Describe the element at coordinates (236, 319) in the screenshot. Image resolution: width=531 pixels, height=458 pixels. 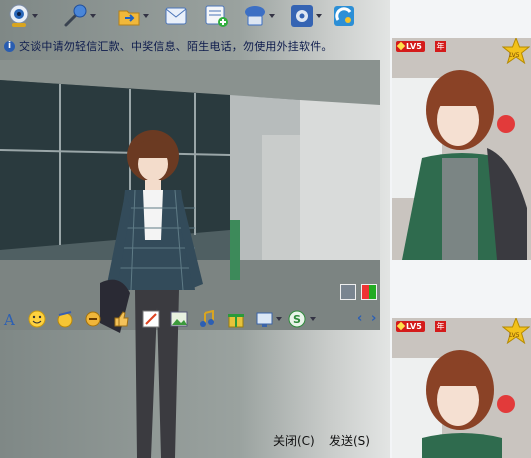
I see `gift-icon` at that location.